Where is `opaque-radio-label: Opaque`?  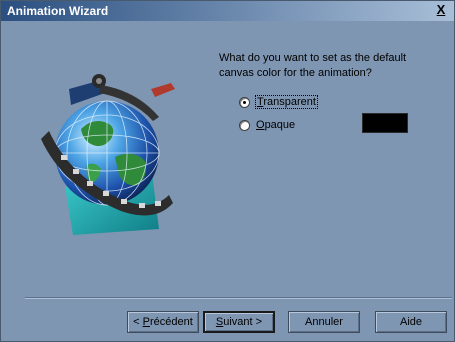
opaque-radio-label: Opaque is located at coordinates (275, 125).